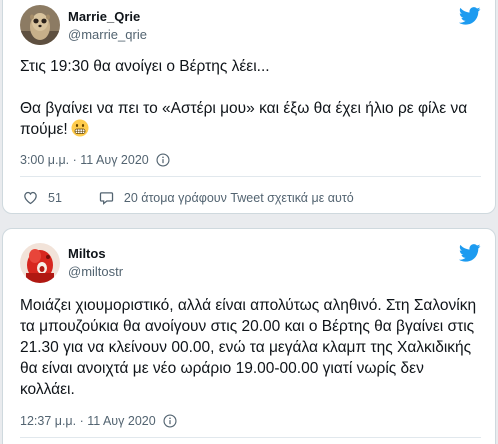  I want to click on meerkat-avatar-icon, so click(40, 25).